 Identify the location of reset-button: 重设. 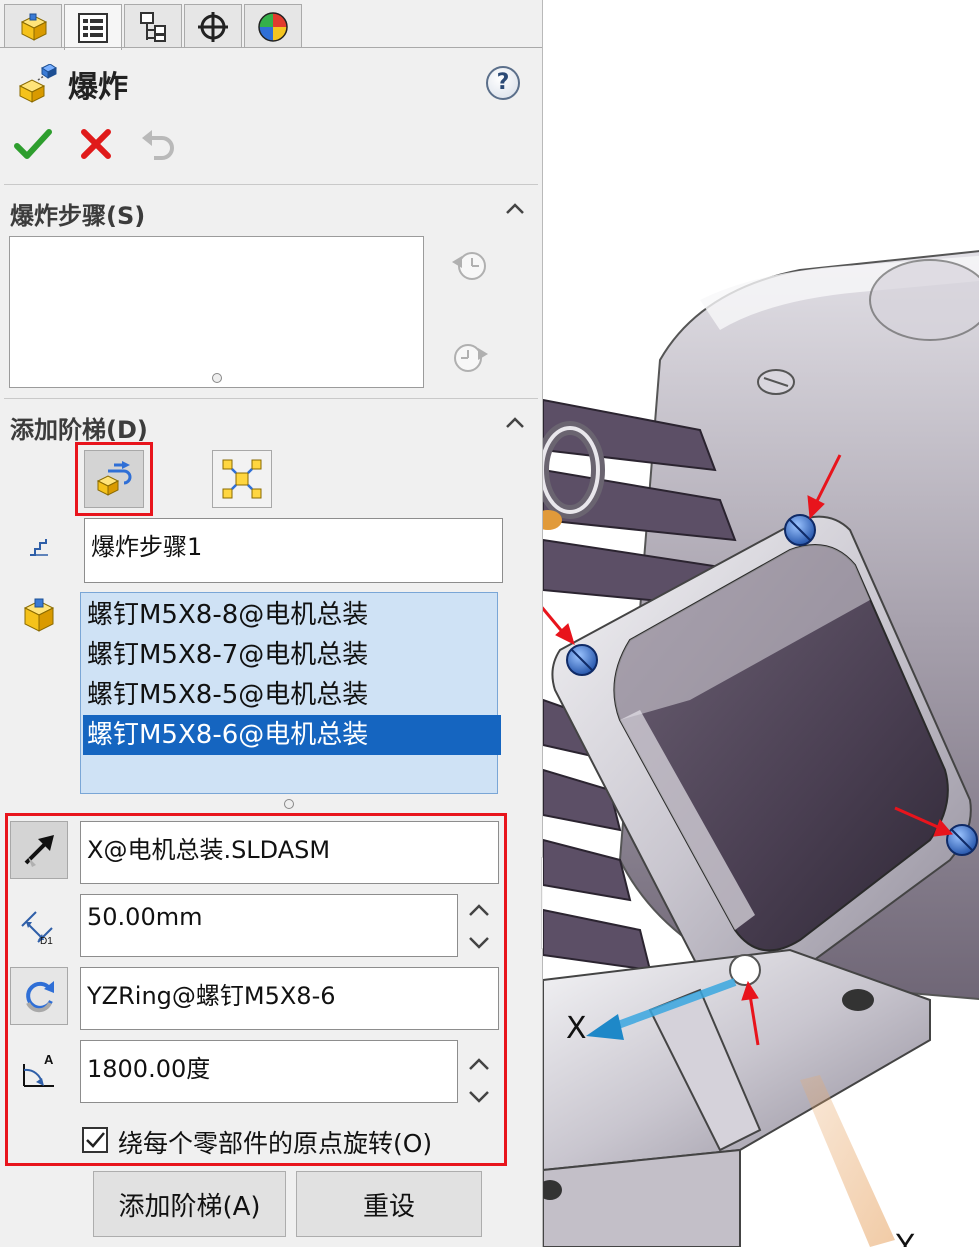
(389, 1204).